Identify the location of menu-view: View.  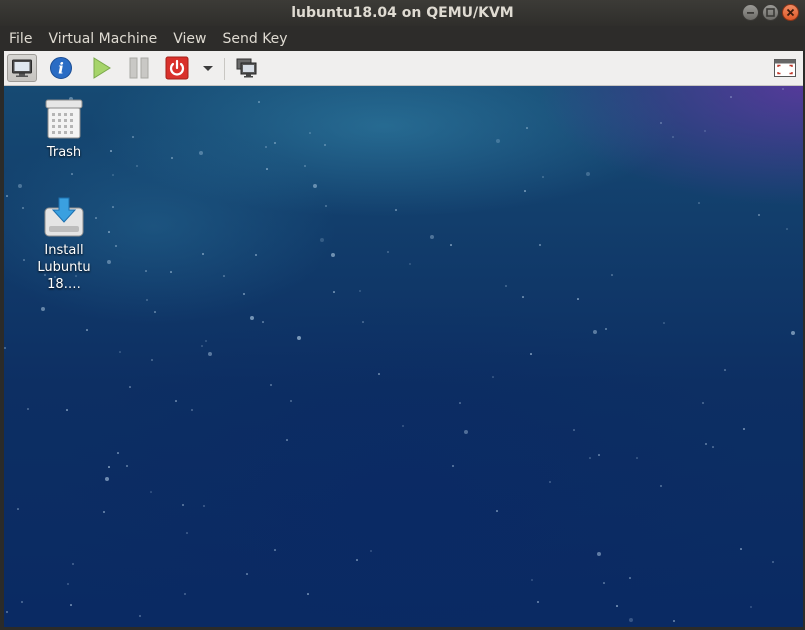
(188, 38).